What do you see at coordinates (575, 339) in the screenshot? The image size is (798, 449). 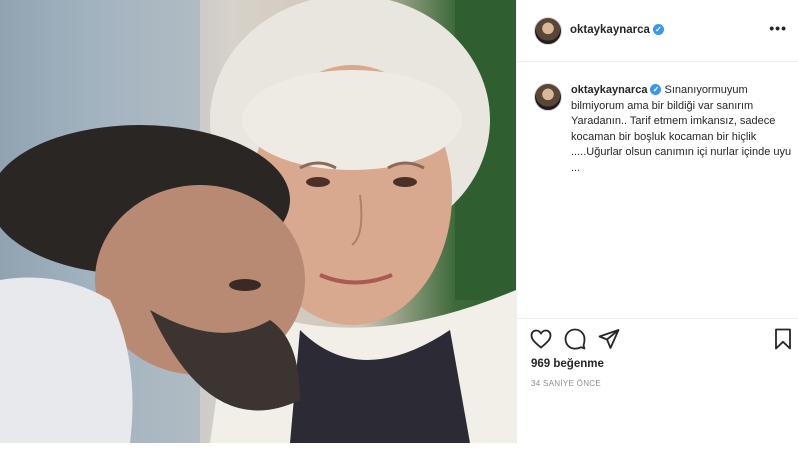 I see `comment-icon` at bounding box center [575, 339].